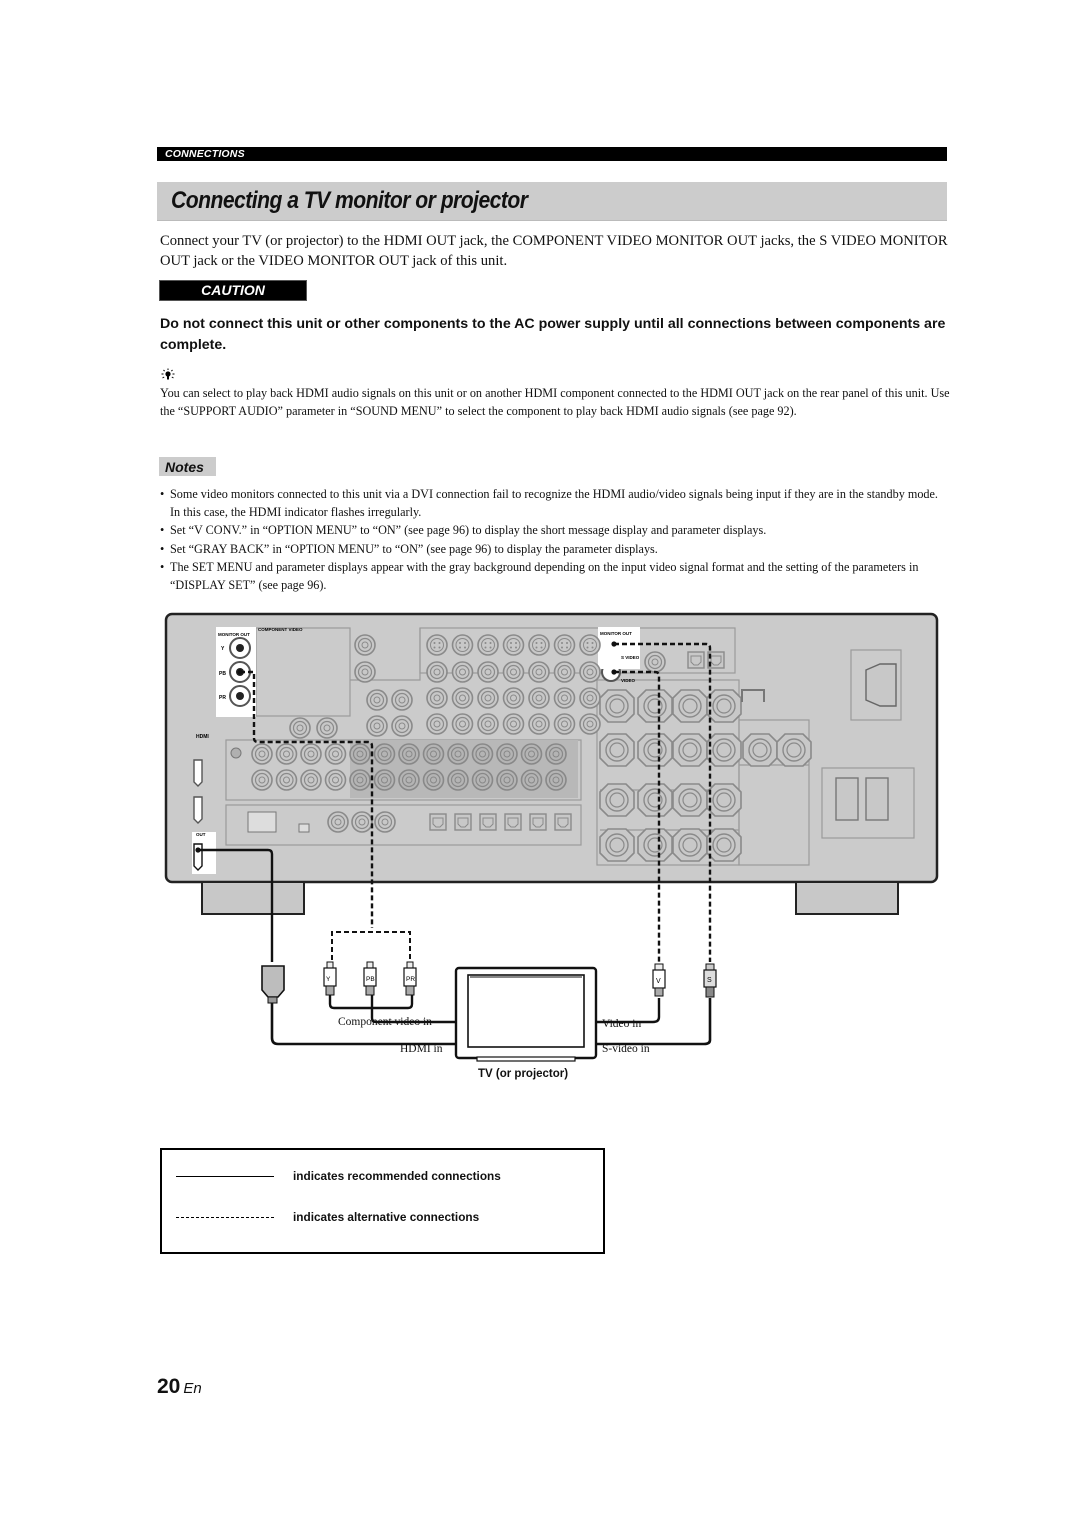 The image size is (1080, 1528). I want to click on notes-label: Notes, so click(184, 467).